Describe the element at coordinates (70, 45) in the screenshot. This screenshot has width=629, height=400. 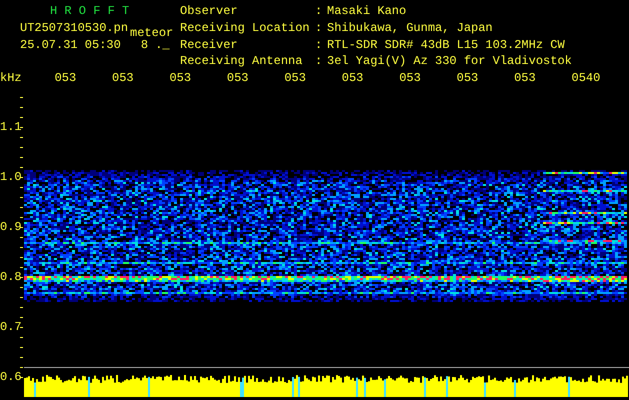
I see `date-time: 25.07.31 05:30` at that location.